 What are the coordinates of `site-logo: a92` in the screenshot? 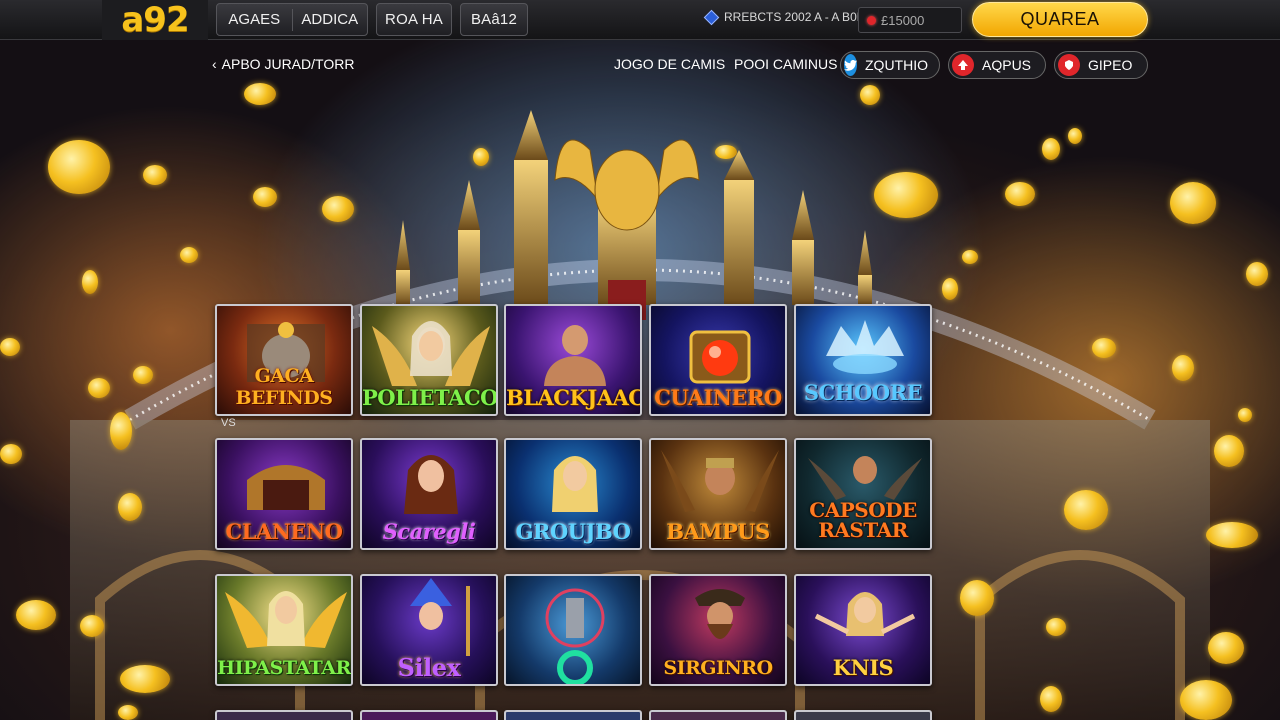 It's located at (155, 20).